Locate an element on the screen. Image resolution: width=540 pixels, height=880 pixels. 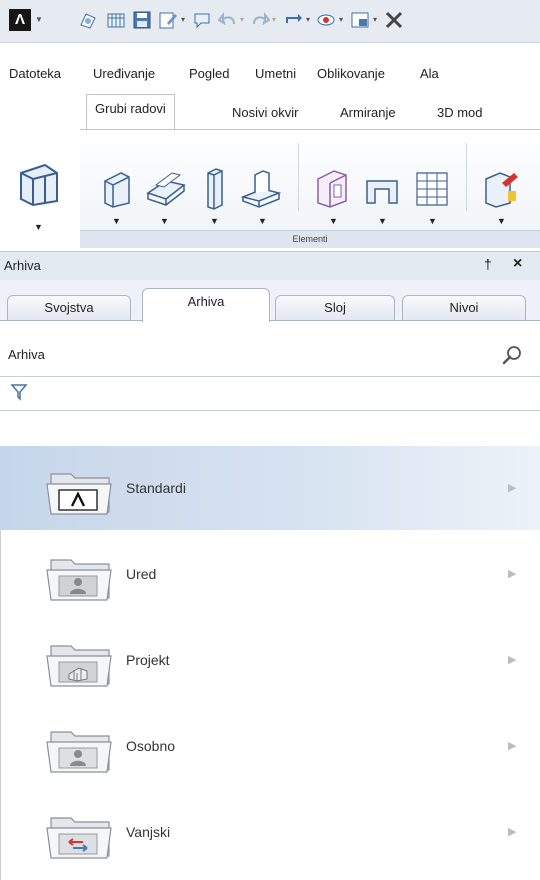
tab-svojstva: Svojstva is located at coordinates (69, 307).